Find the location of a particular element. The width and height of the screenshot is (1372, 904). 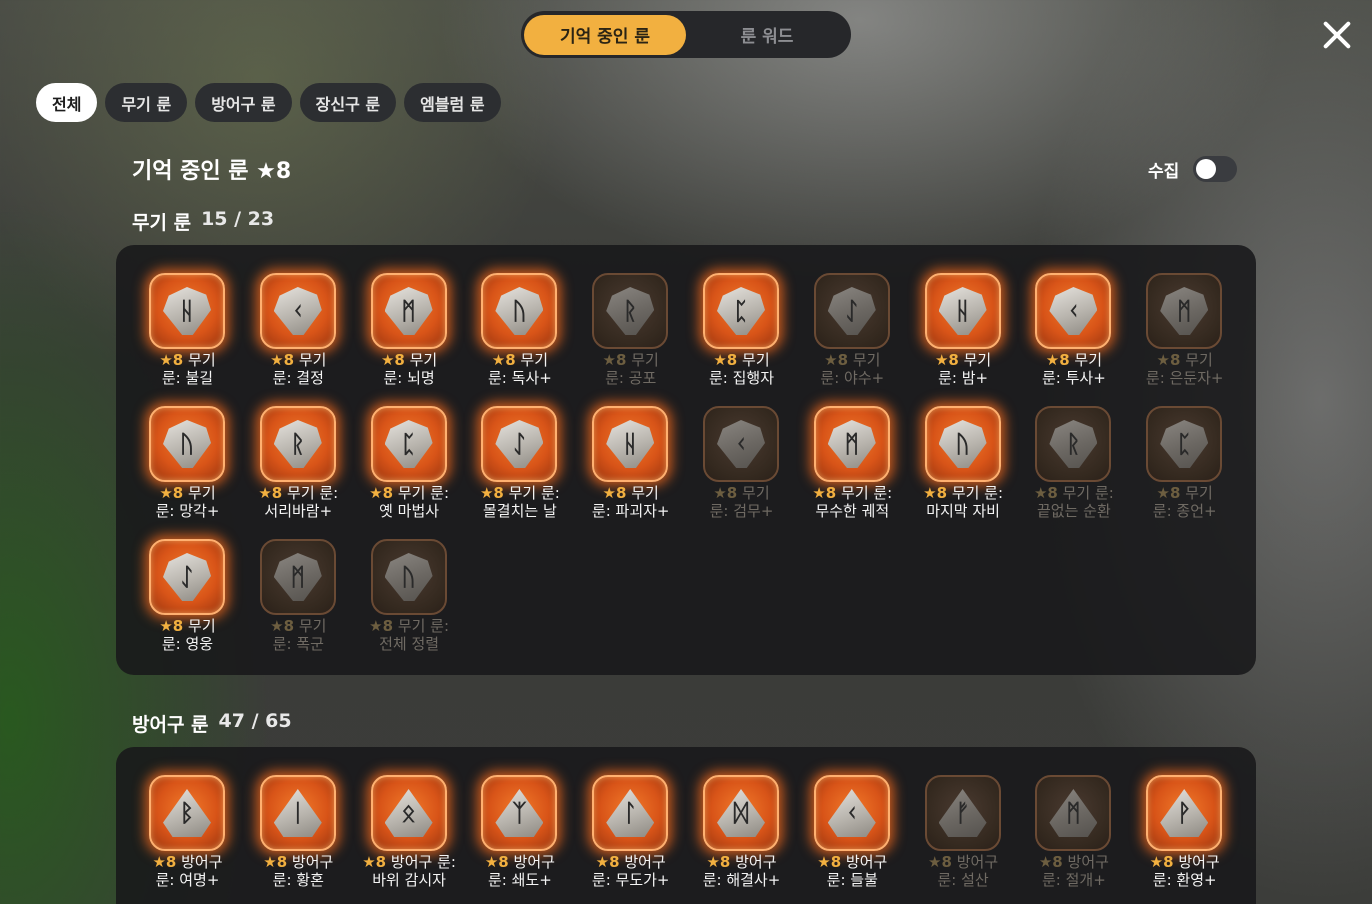

rune-slot: ᛟ ★8 방어구 룬: 바위 감시자 is located at coordinates (409, 835).